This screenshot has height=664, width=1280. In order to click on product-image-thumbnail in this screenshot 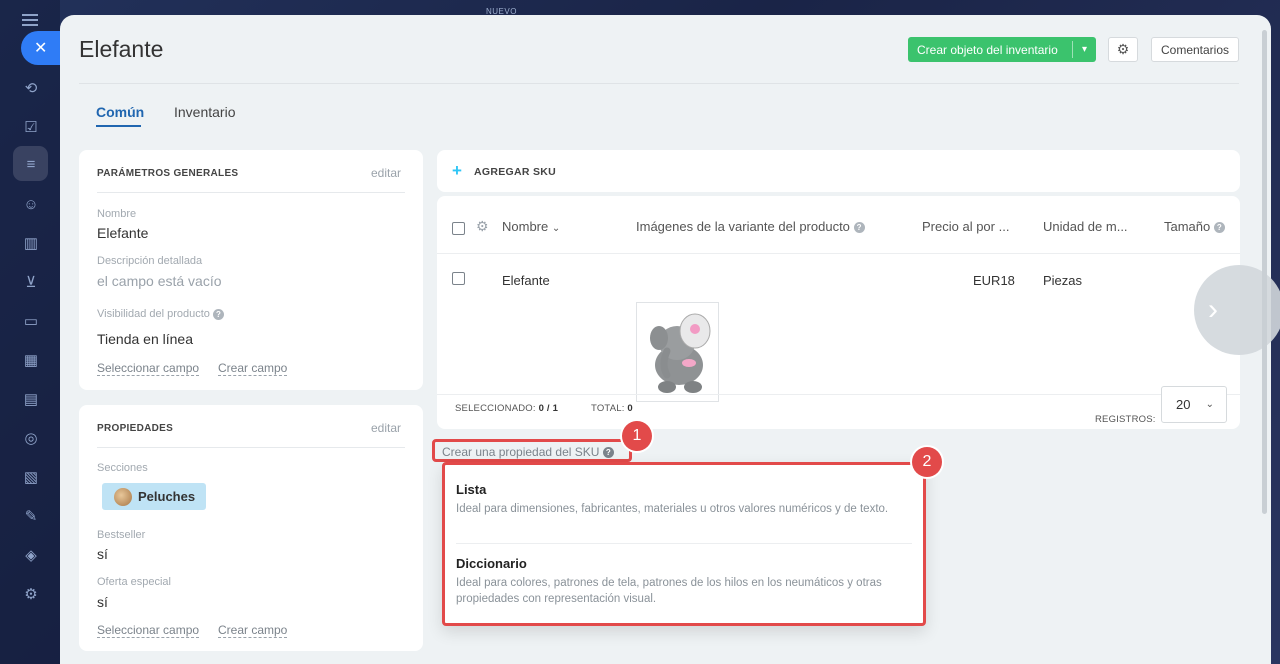, I will do `click(677, 352)`.